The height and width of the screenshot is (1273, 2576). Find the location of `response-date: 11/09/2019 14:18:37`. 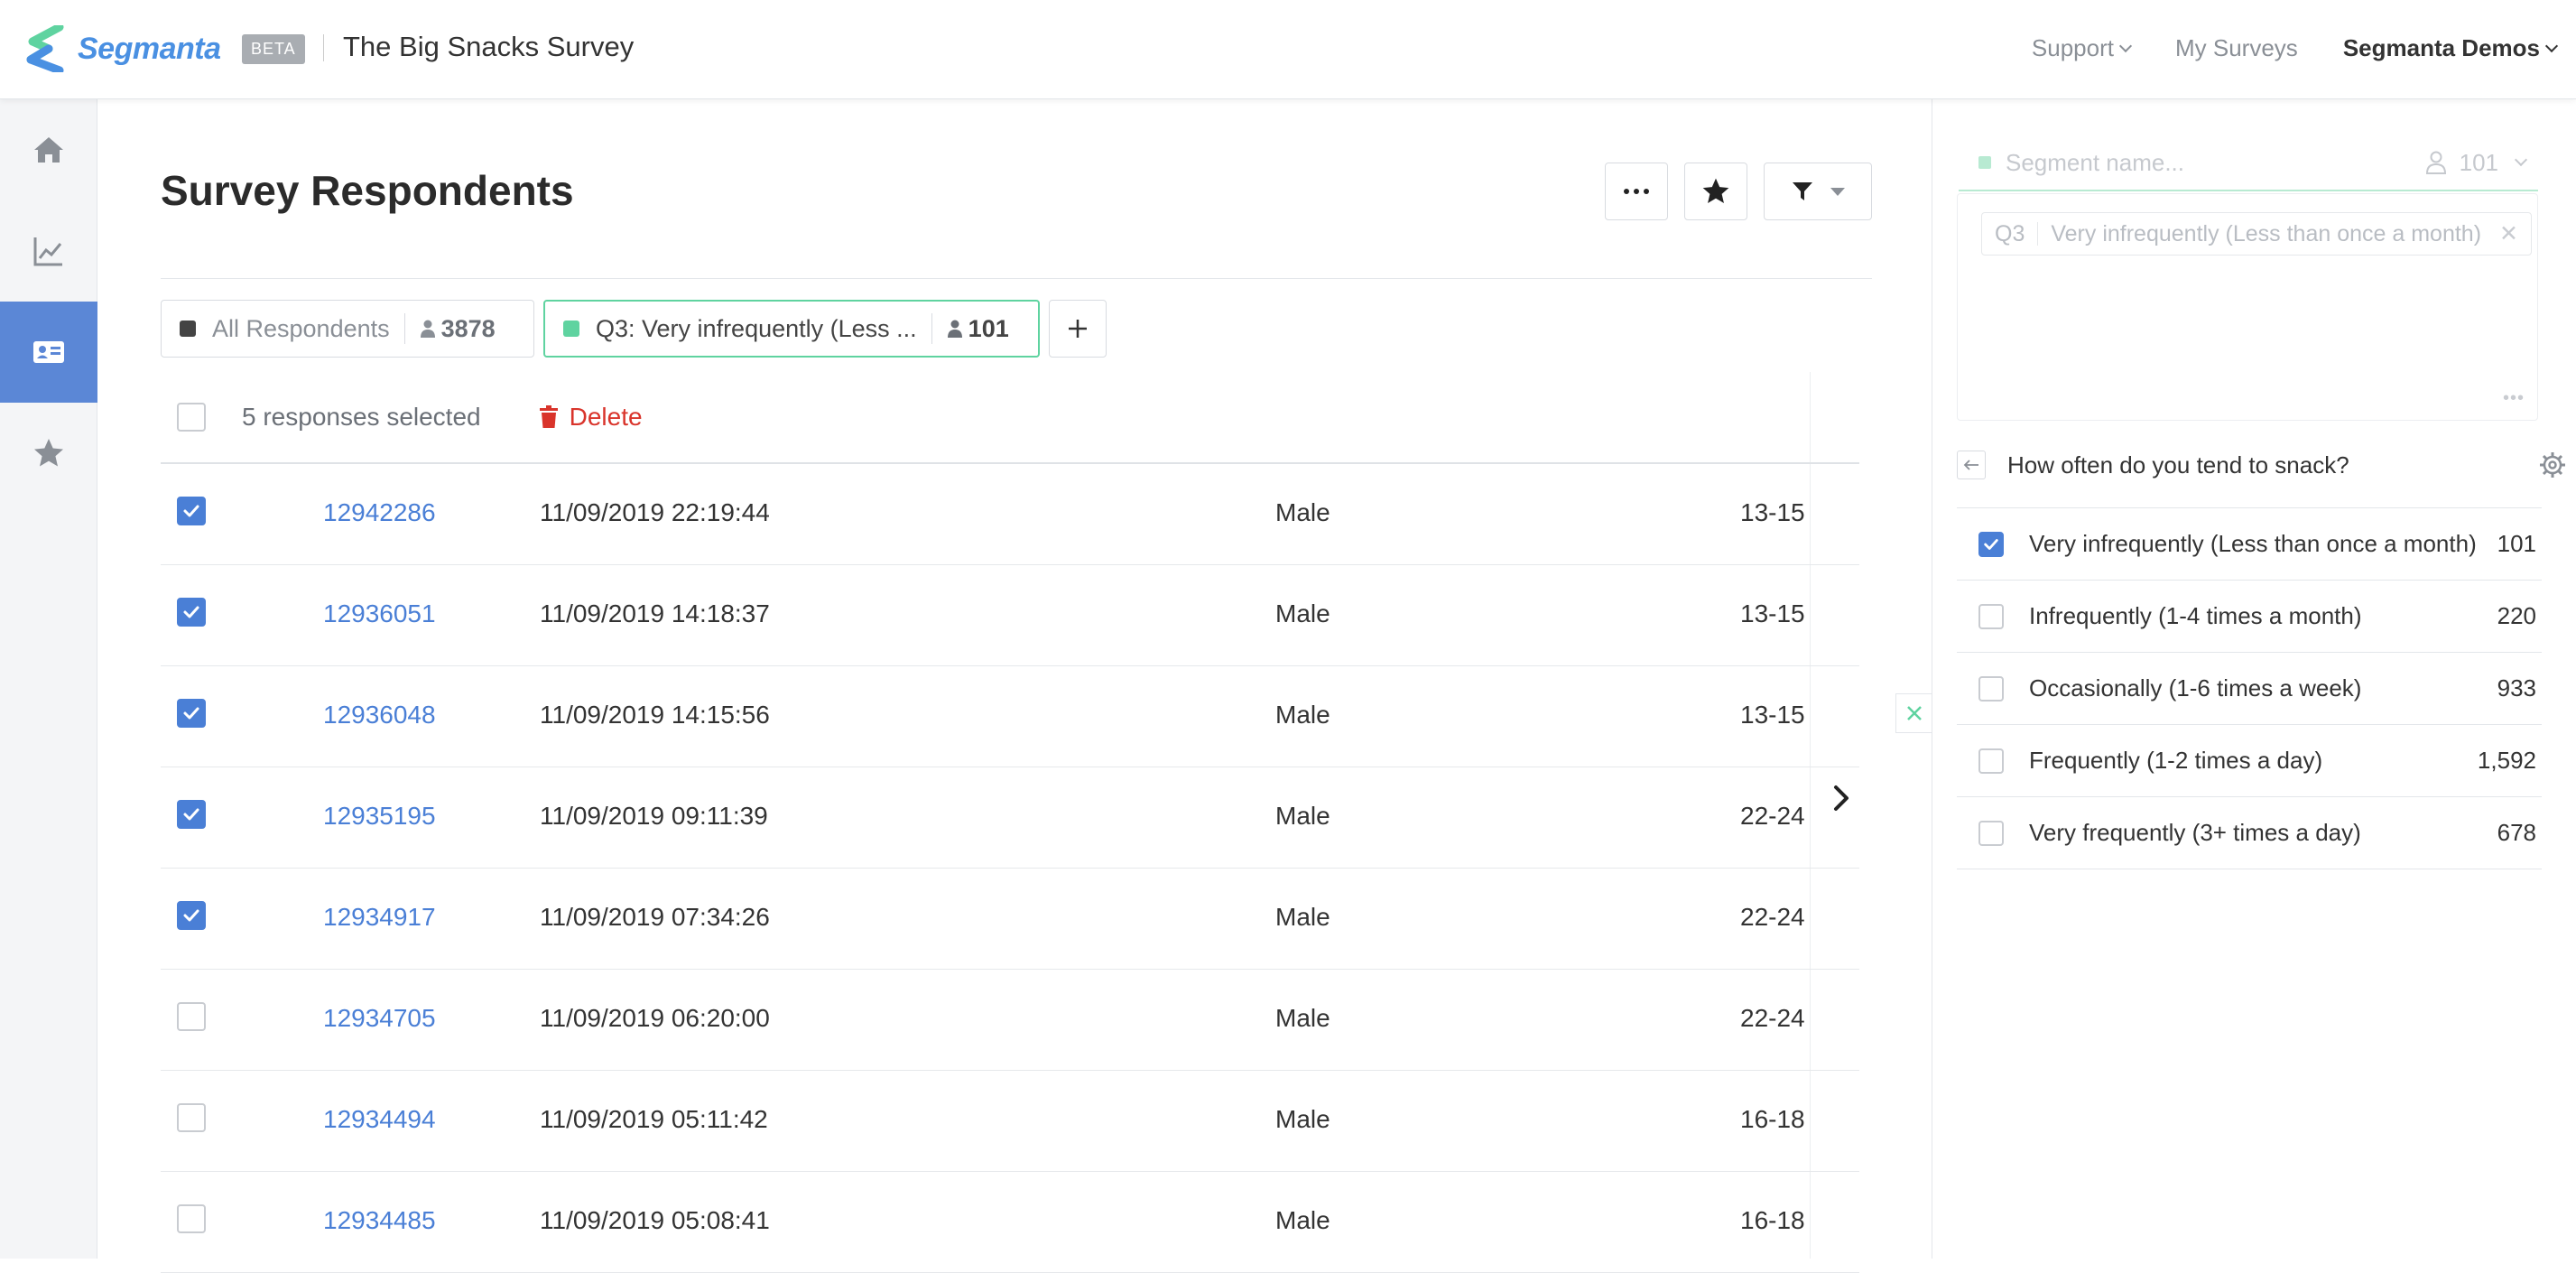

response-date: 11/09/2019 14:18:37 is located at coordinates (655, 613).